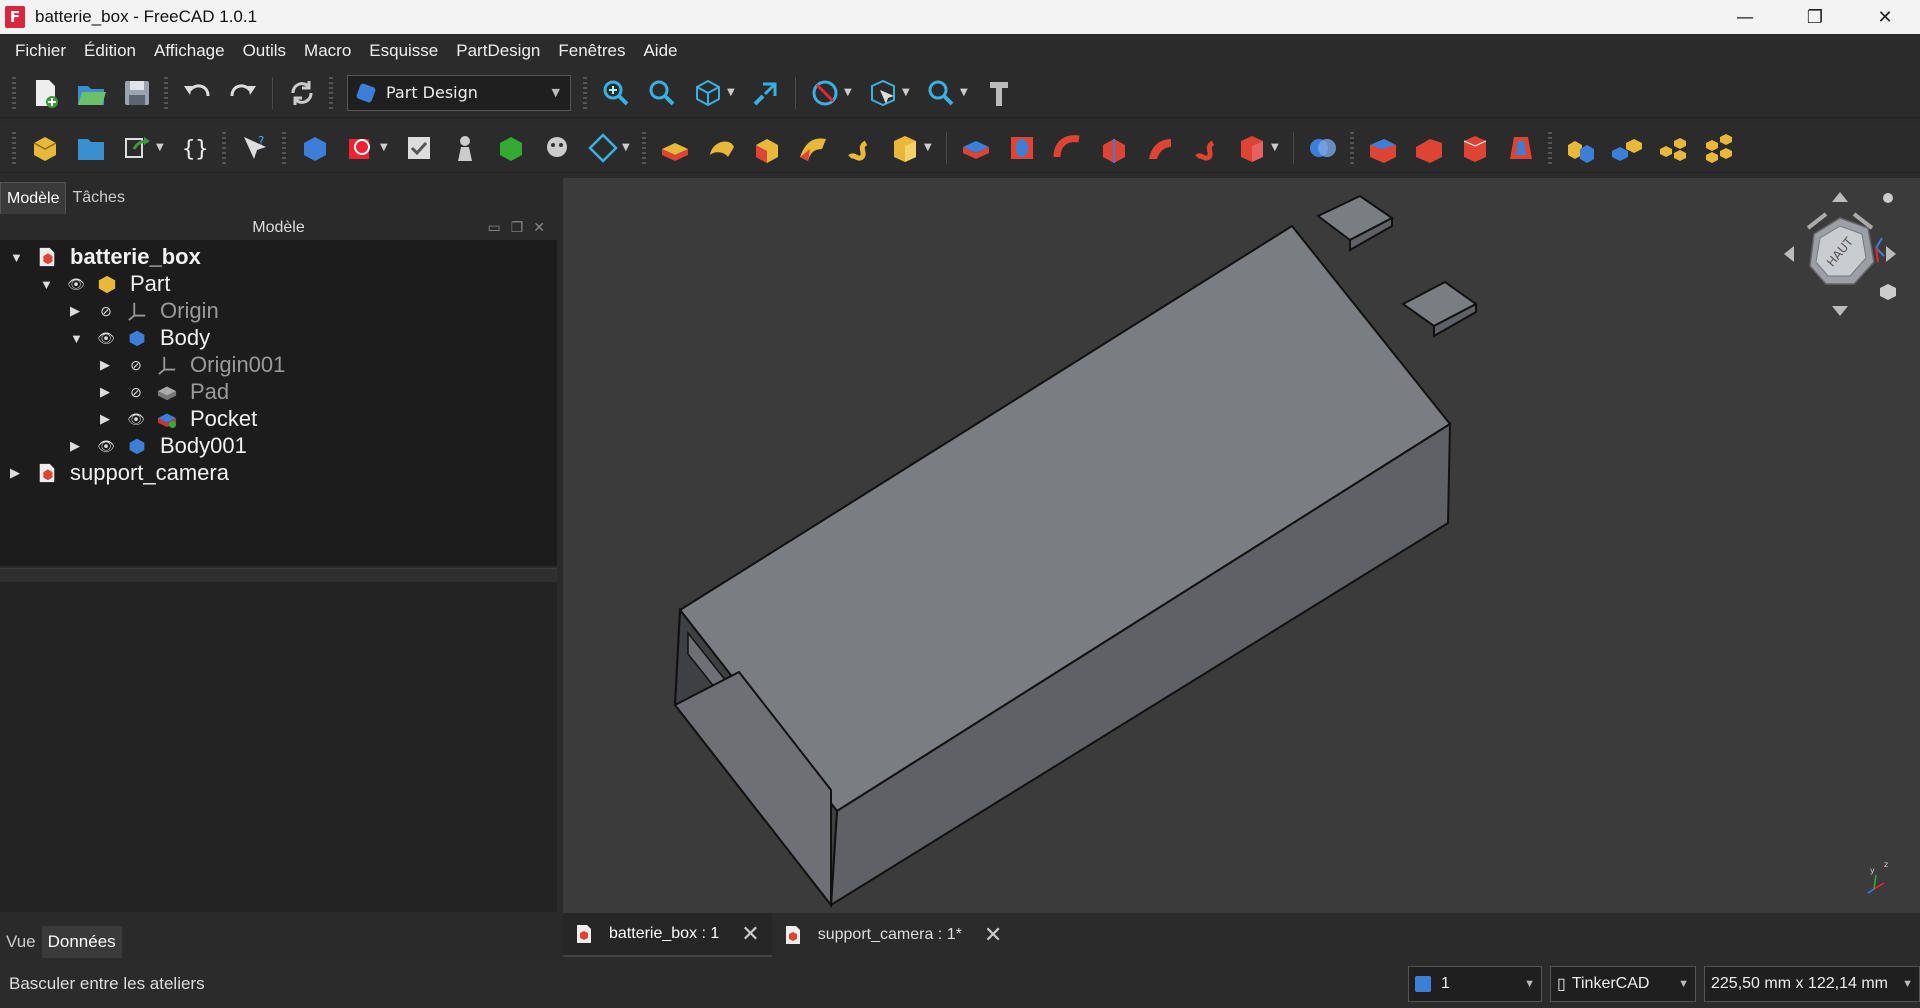 This screenshot has width=1920, height=1008. I want to click on create-part-icon, so click(45, 148).